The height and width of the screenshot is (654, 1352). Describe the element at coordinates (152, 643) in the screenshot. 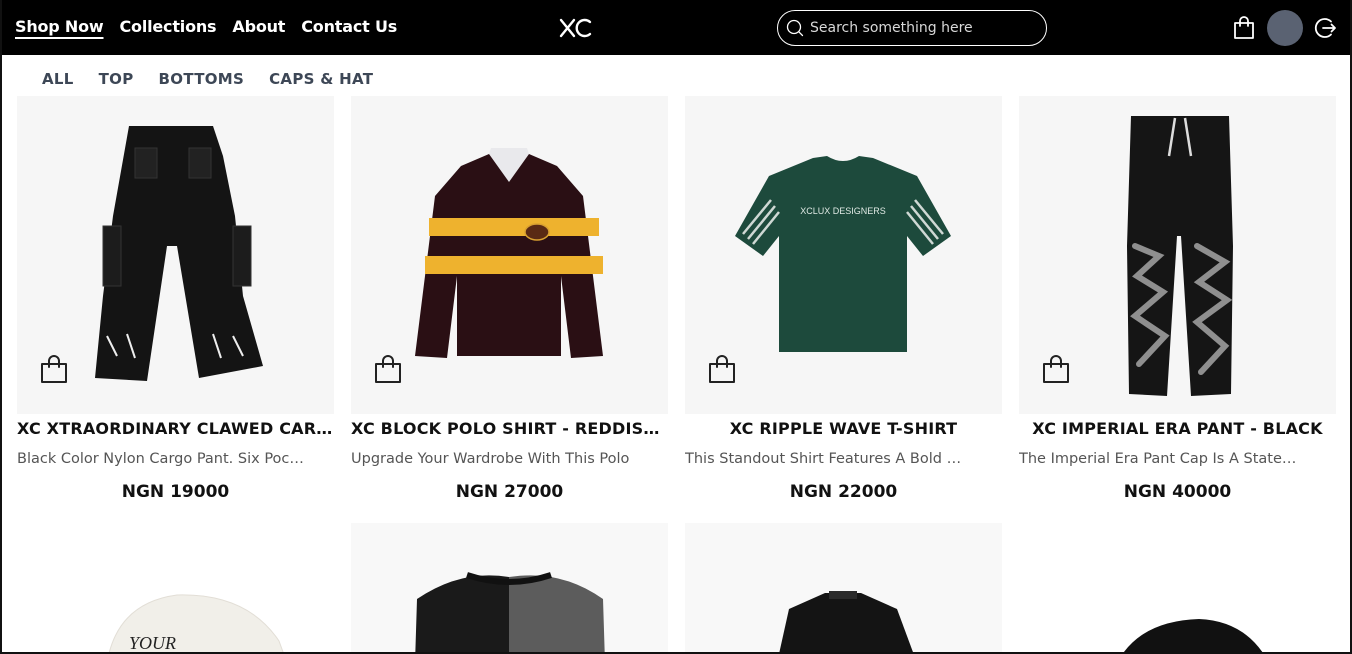

I see `cap-print-text: YOUR` at that location.